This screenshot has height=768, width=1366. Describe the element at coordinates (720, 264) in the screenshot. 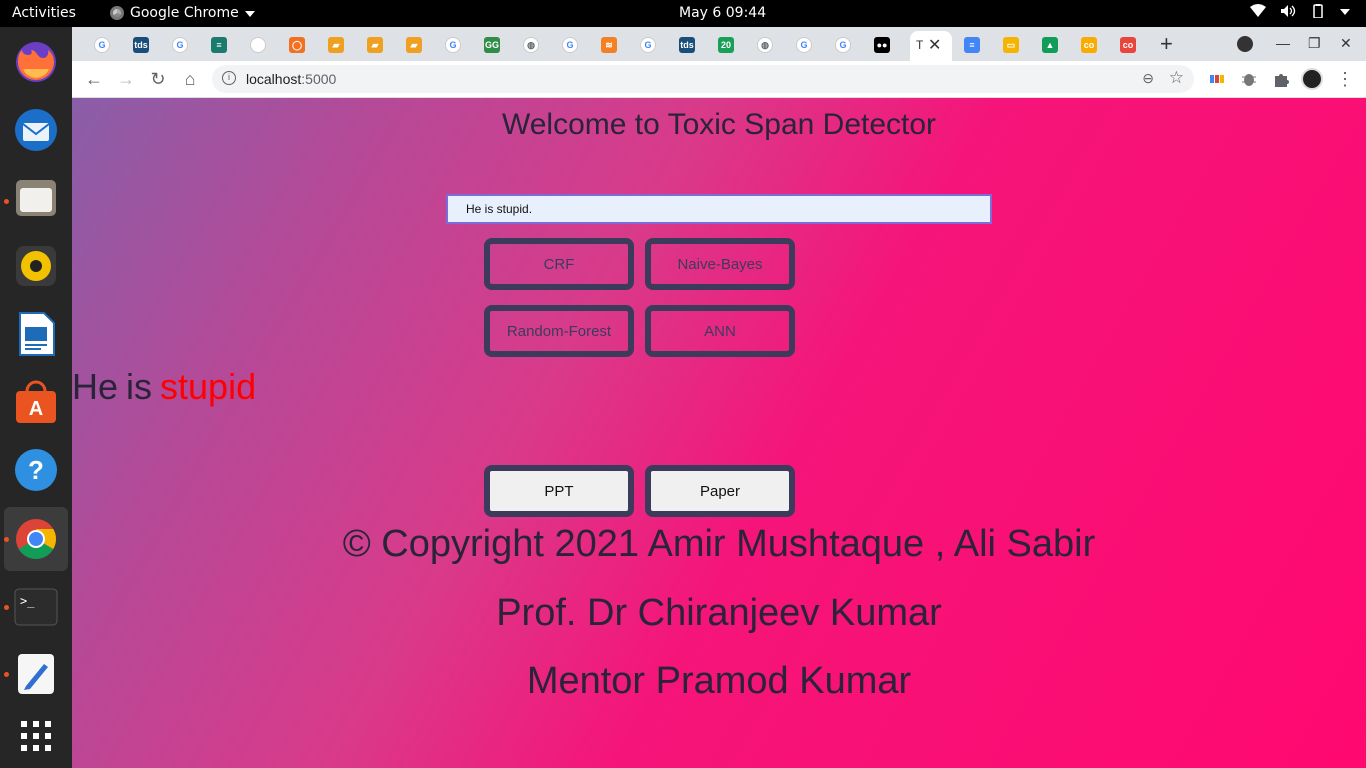

I see `naive-bayes-button: Naive-Bayes` at that location.